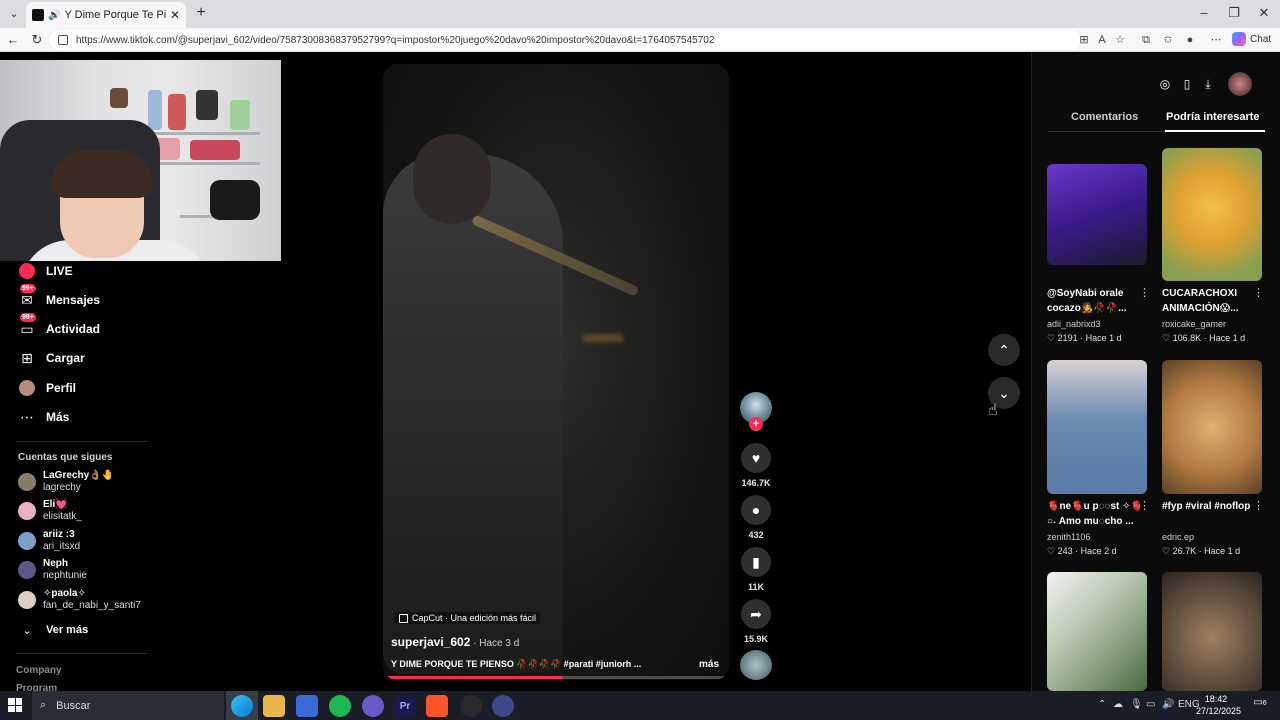 This screenshot has height=720, width=1280. What do you see at coordinates (63, 40) in the screenshot?
I see `site-info-icon` at bounding box center [63, 40].